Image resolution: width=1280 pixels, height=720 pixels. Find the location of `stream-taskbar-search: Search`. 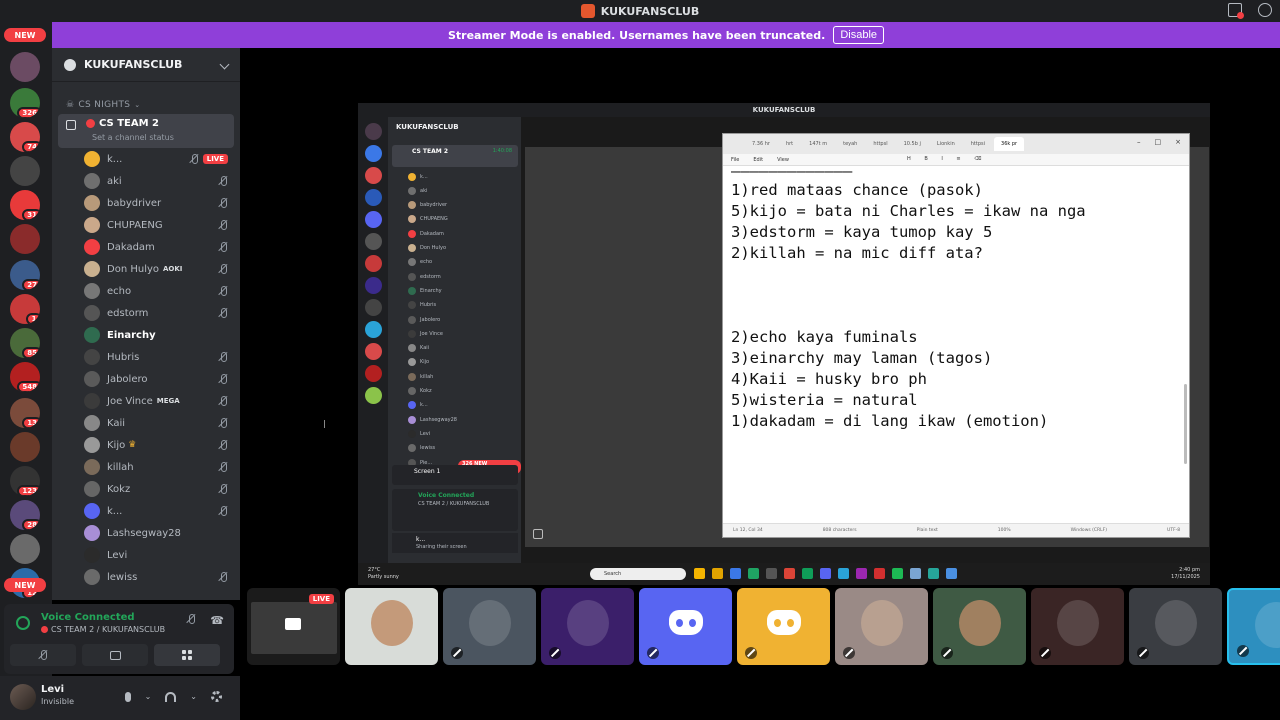

stream-taskbar-search: Search is located at coordinates (638, 574).